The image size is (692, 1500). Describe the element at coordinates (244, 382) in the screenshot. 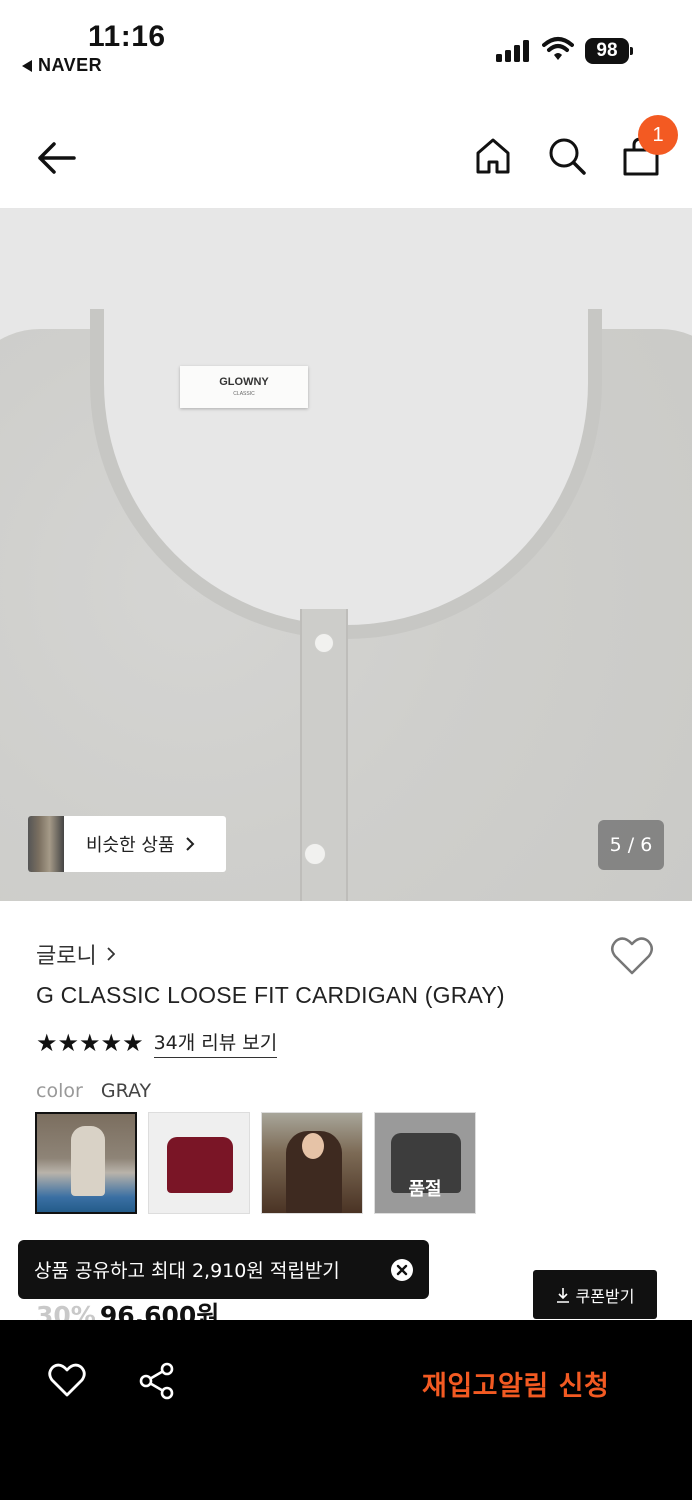

I see `garment-label-brand: GLOWNY` at that location.